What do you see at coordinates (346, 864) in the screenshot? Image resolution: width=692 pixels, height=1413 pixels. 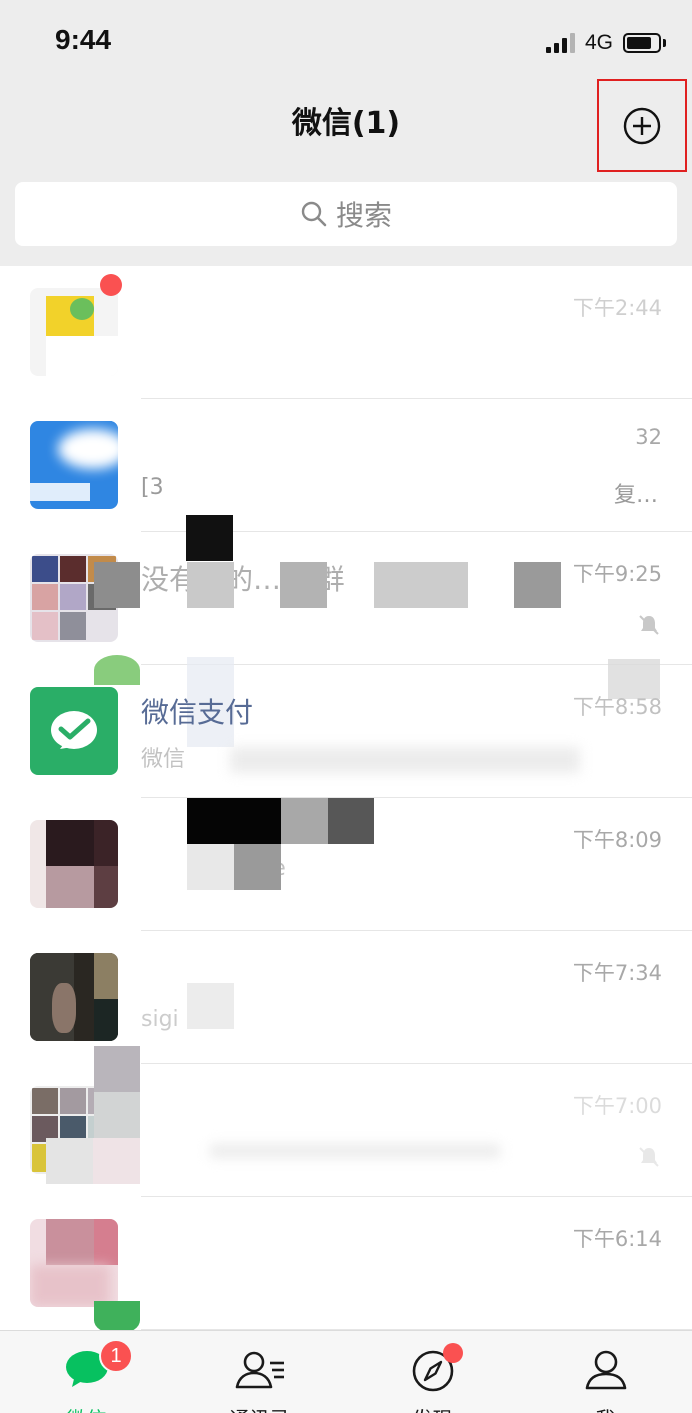 I see `chat-row: nVe 下午8:09` at bounding box center [346, 864].